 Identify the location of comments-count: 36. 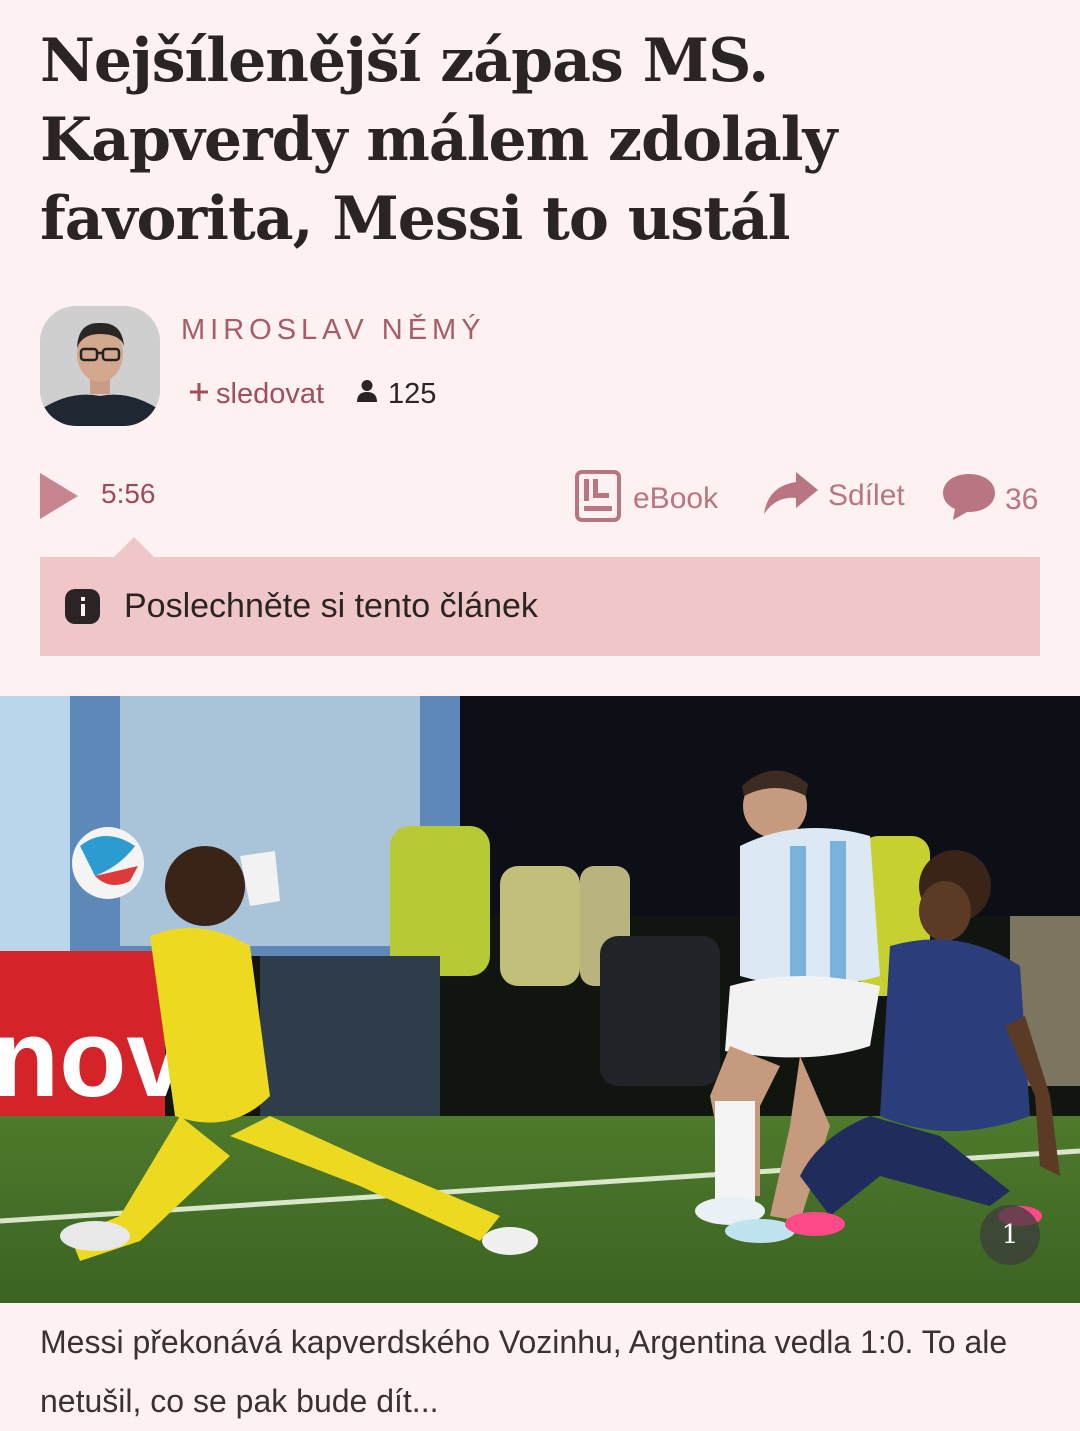
(1022, 499).